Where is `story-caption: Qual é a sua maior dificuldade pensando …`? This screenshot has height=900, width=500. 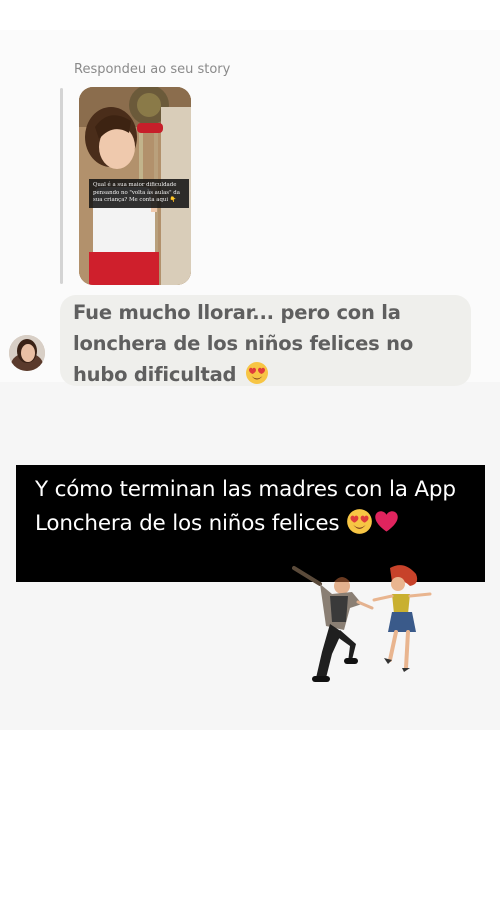 story-caption: Qual é a sua maior dificuldade pensando … is located at coordinates (139, 193).